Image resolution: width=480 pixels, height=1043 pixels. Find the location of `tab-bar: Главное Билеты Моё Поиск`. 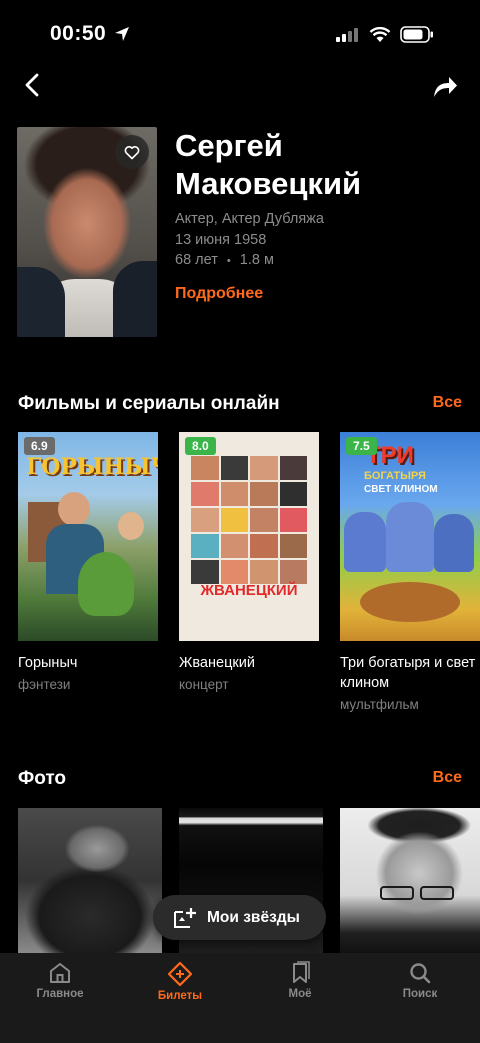

tab-bar: Главное Билеты Моё Поиск is located at coordinates (240, 998).